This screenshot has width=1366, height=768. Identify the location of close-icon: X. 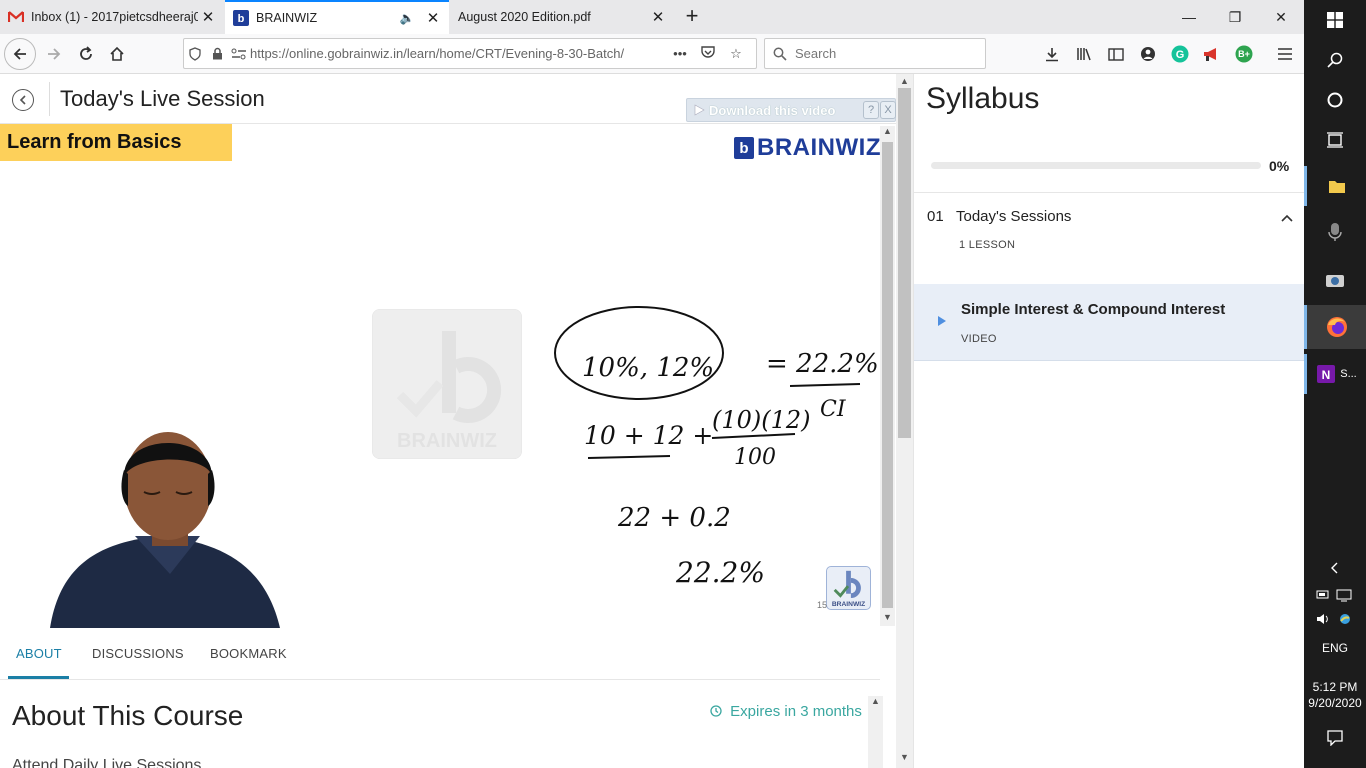
(888, 110).